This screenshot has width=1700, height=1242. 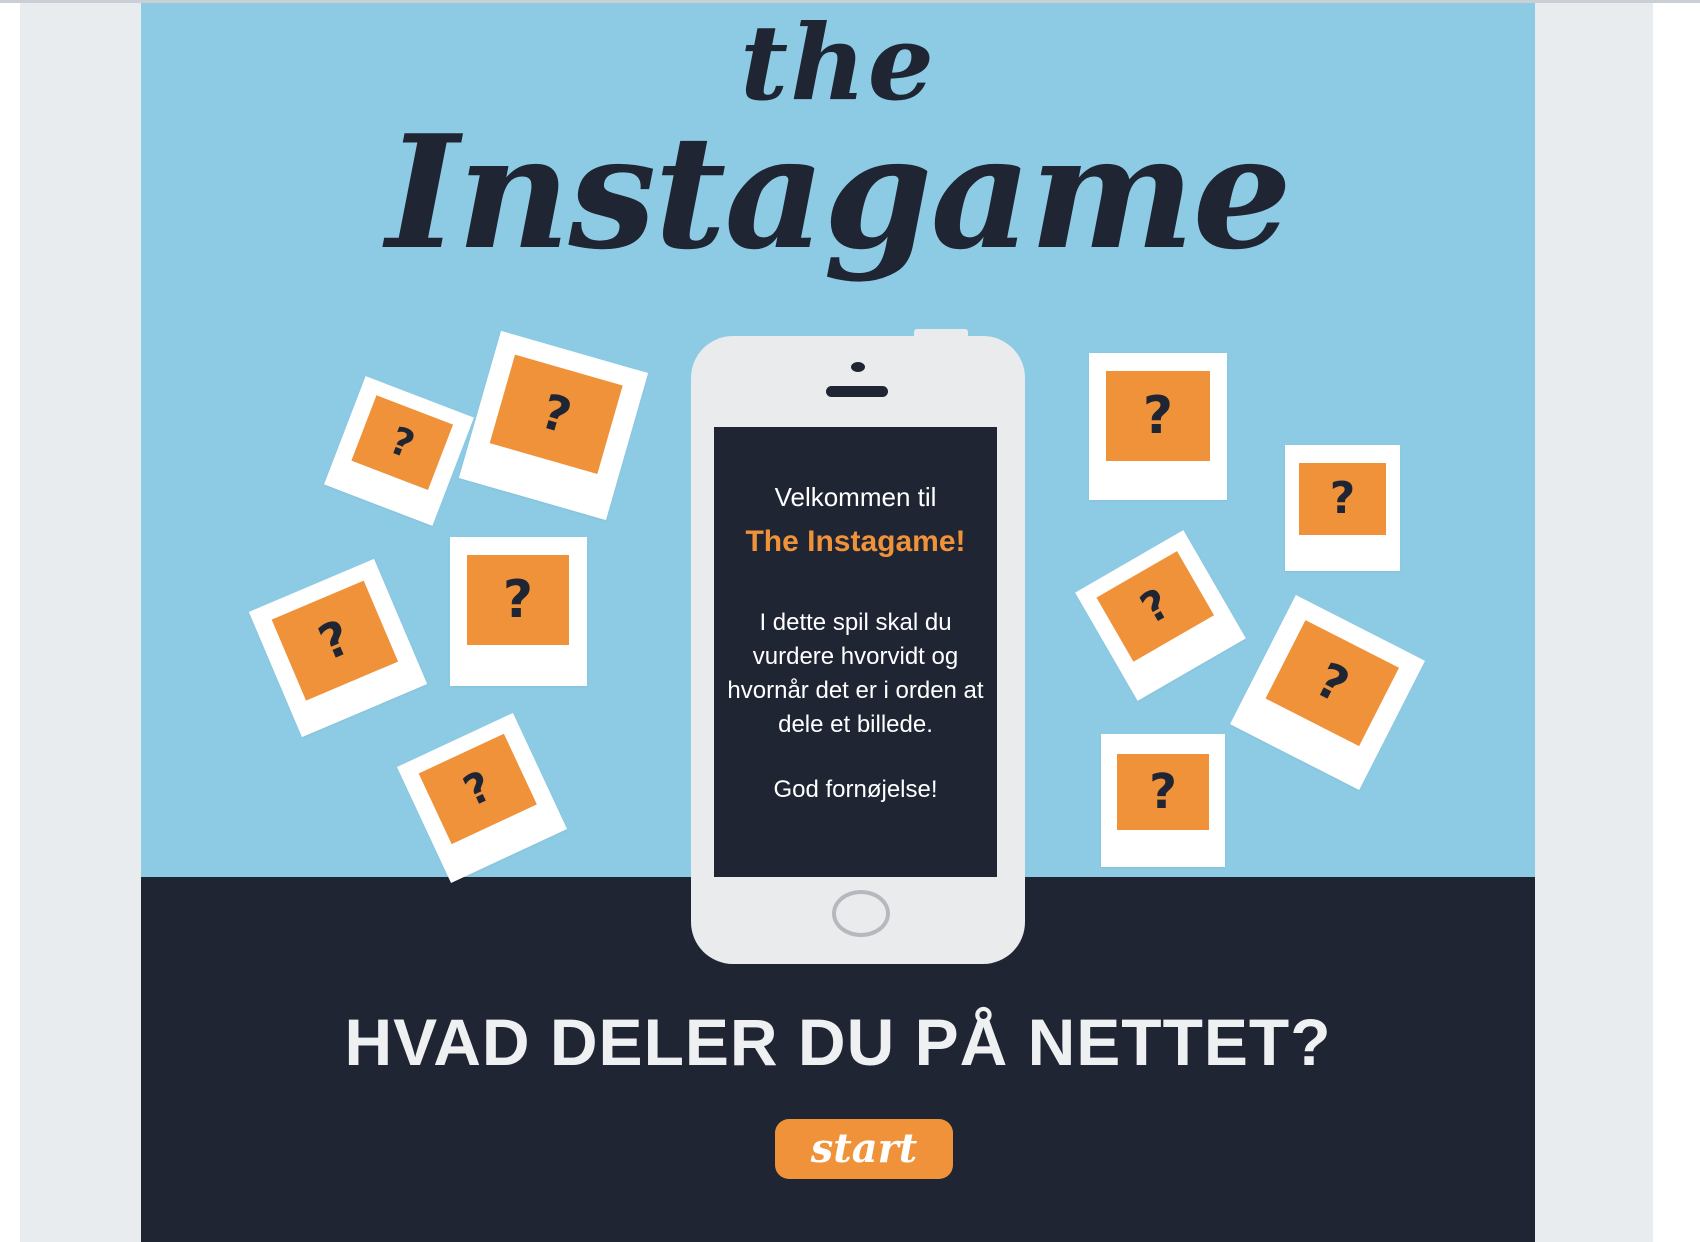 What do you see at coordinates (855, 497) in the screenshot?
I see `welcome-text: Velkommen til` at bounding box center [855, 497].